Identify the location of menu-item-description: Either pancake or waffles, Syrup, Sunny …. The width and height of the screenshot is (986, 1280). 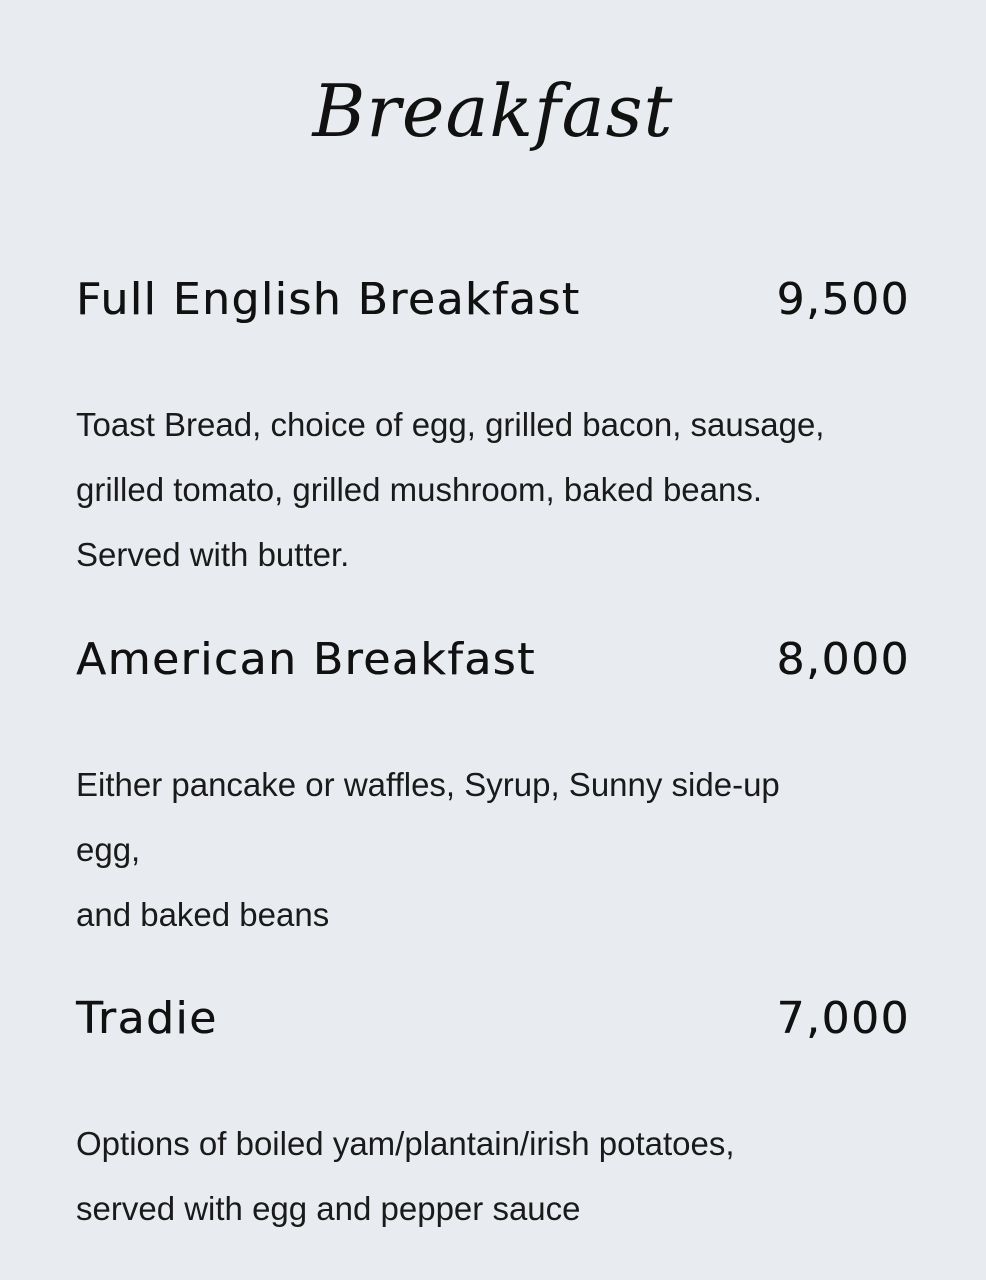
(493, 849).